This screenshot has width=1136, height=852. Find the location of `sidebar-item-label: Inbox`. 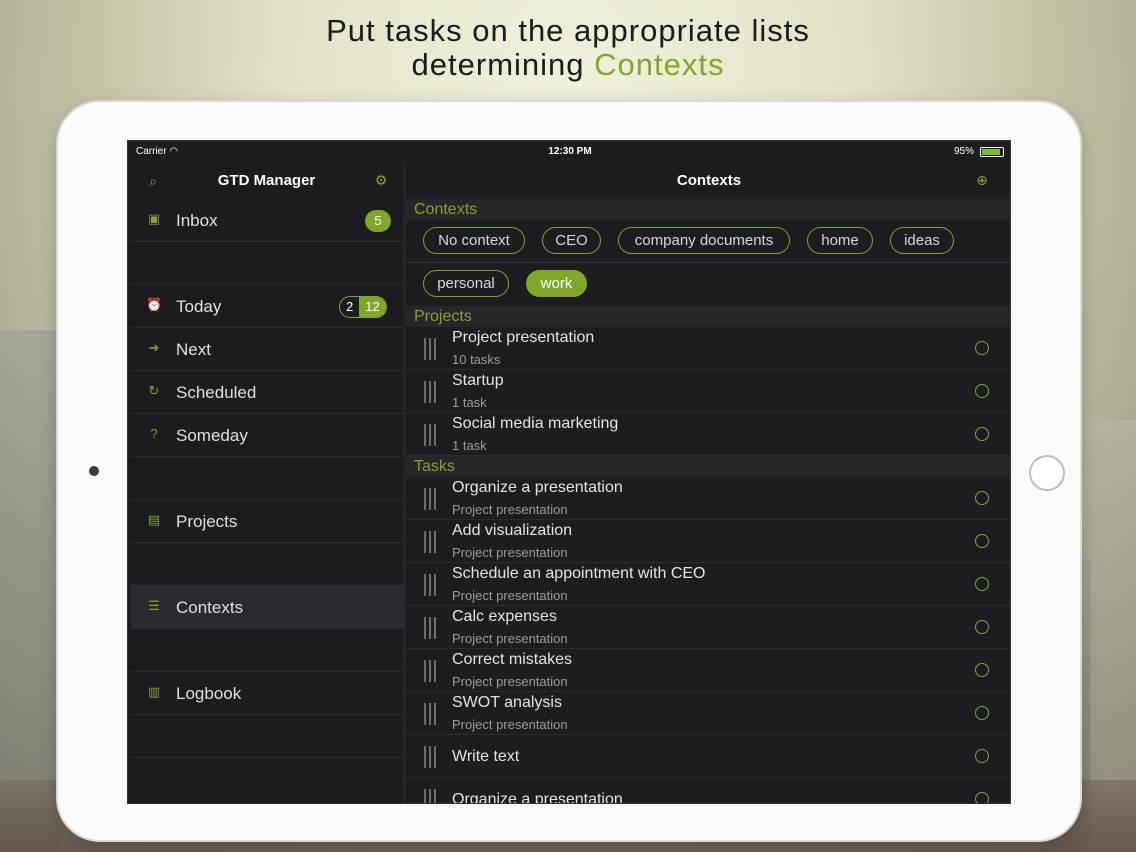

sidebar-item-label: Inbox is located at coordinates (197, 220).